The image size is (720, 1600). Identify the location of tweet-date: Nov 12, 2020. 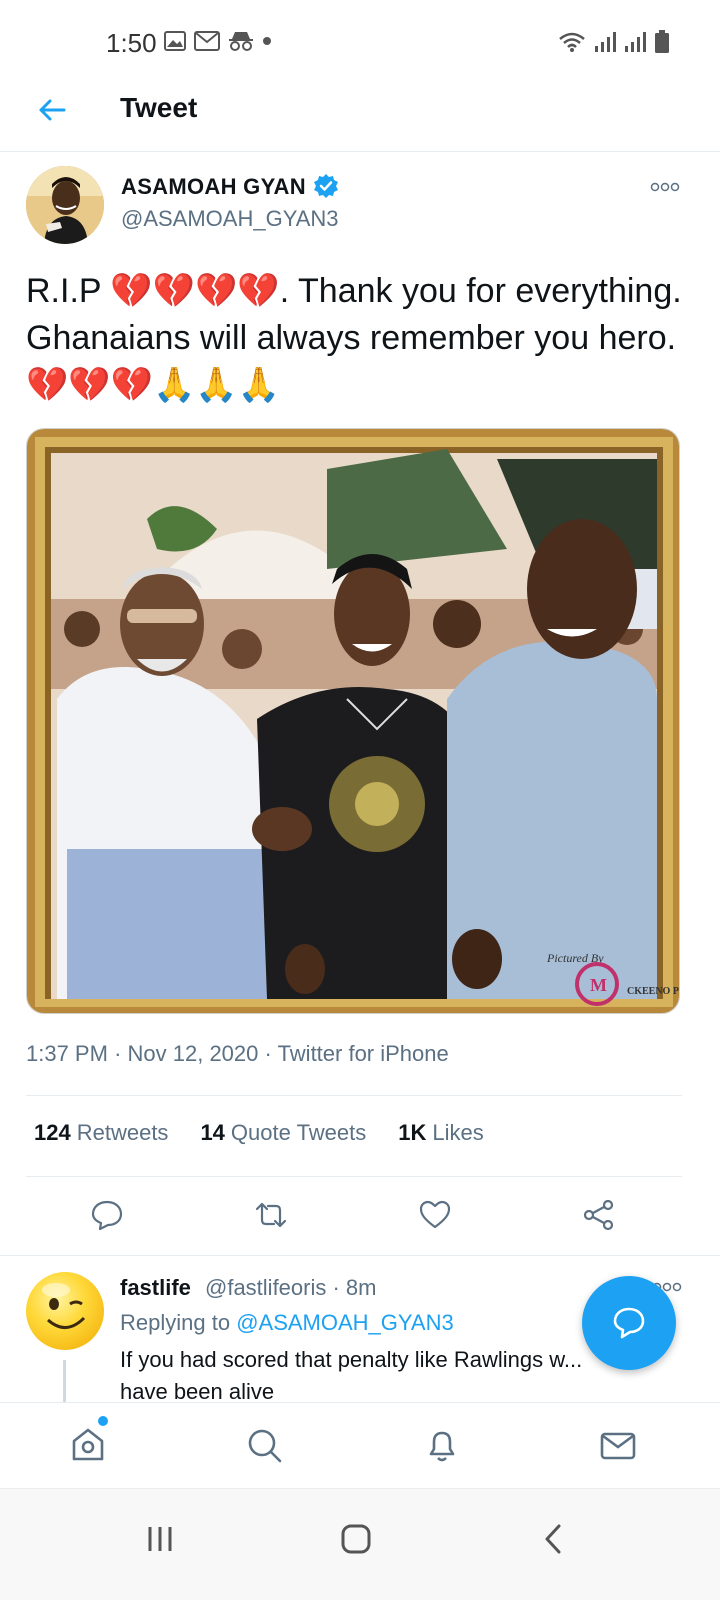
(193, 1053).